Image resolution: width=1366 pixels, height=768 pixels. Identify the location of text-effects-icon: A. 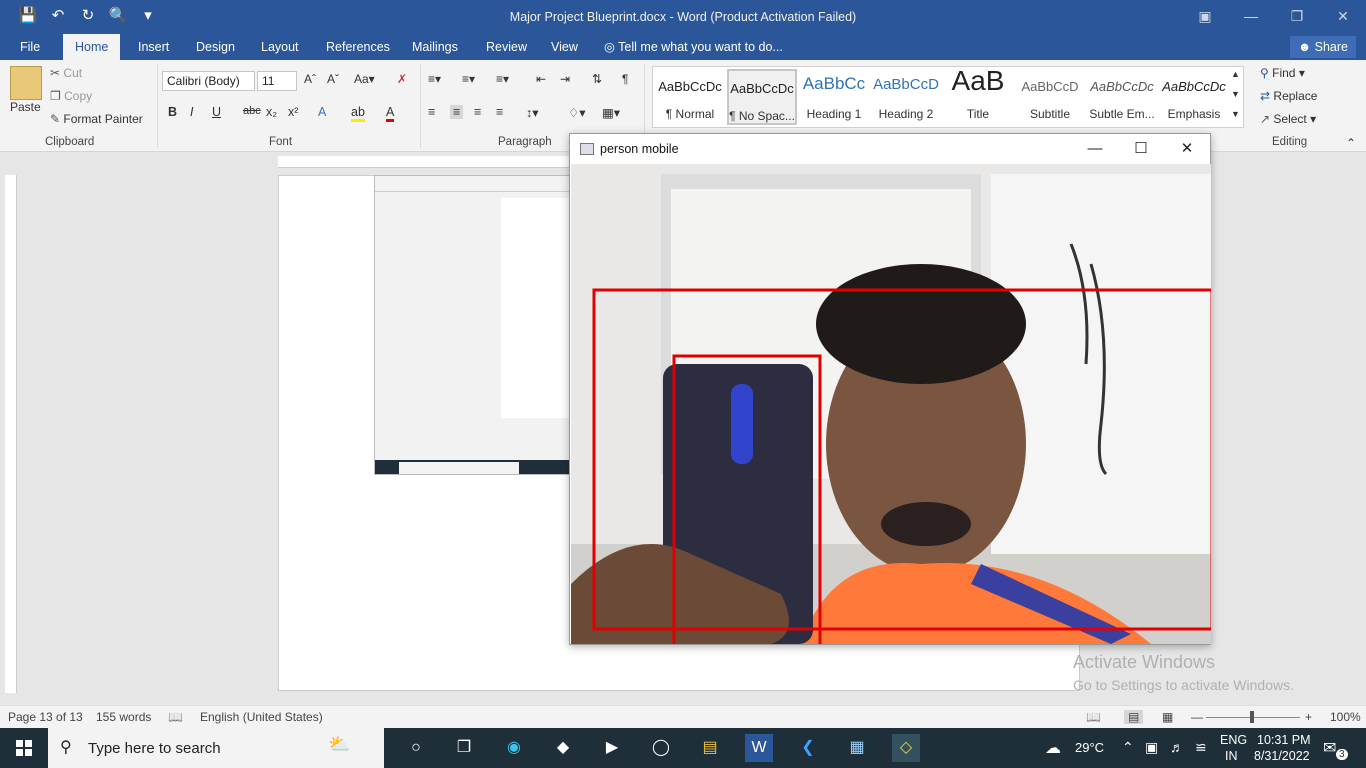
(322, 112).